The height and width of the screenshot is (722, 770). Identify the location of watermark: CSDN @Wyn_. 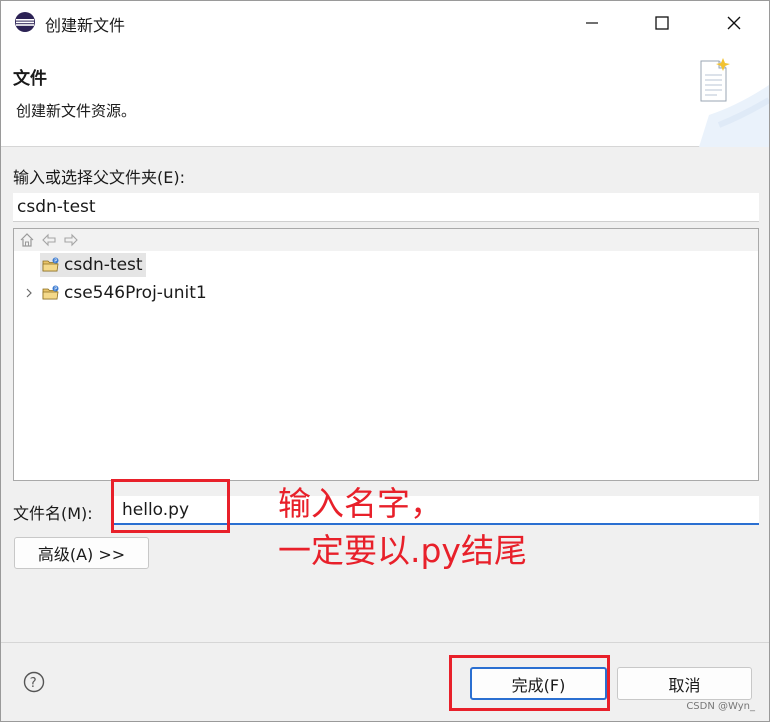
(720, 706).